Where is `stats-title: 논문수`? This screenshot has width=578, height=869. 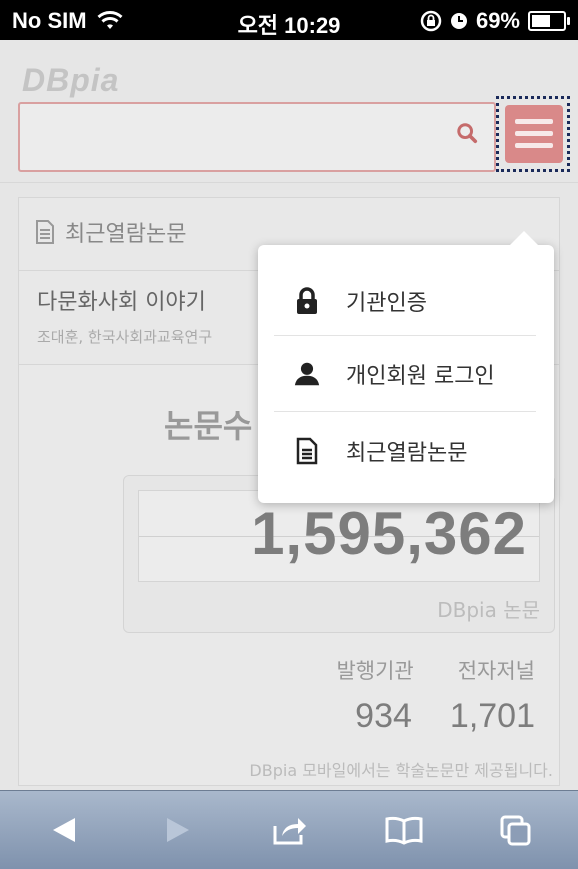 stats-title: 논문수 is located at coordinates (208, 426).